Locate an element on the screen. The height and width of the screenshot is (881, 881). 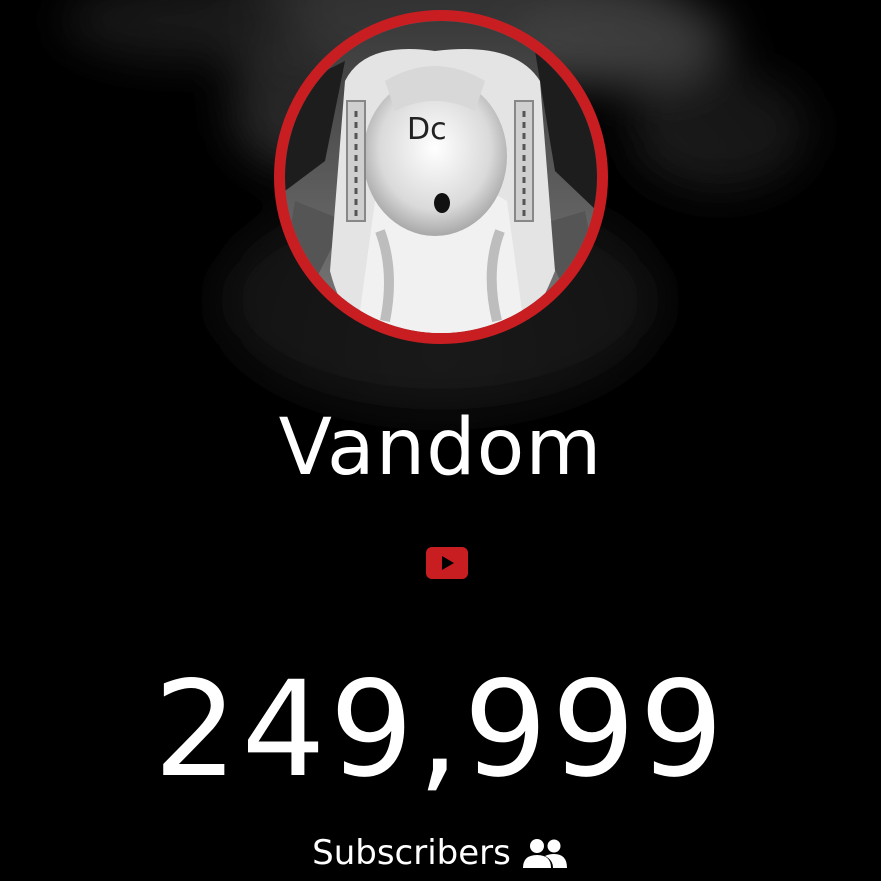
svg-text: Dc is located at coordinates (427, 129).